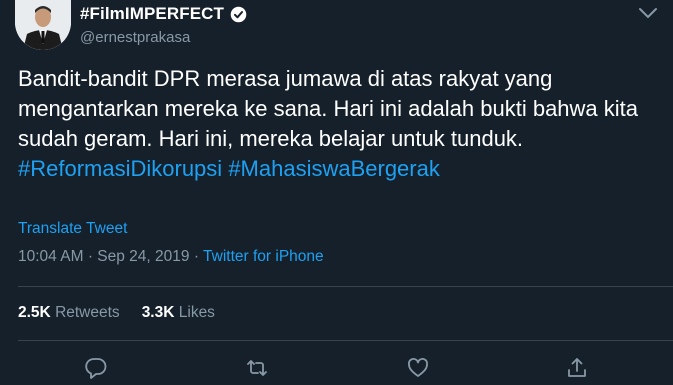  What do you see at coordinates (238, 14) in the screenshot?
I see `verified-badge-icon` at bounding box center [238, 14].